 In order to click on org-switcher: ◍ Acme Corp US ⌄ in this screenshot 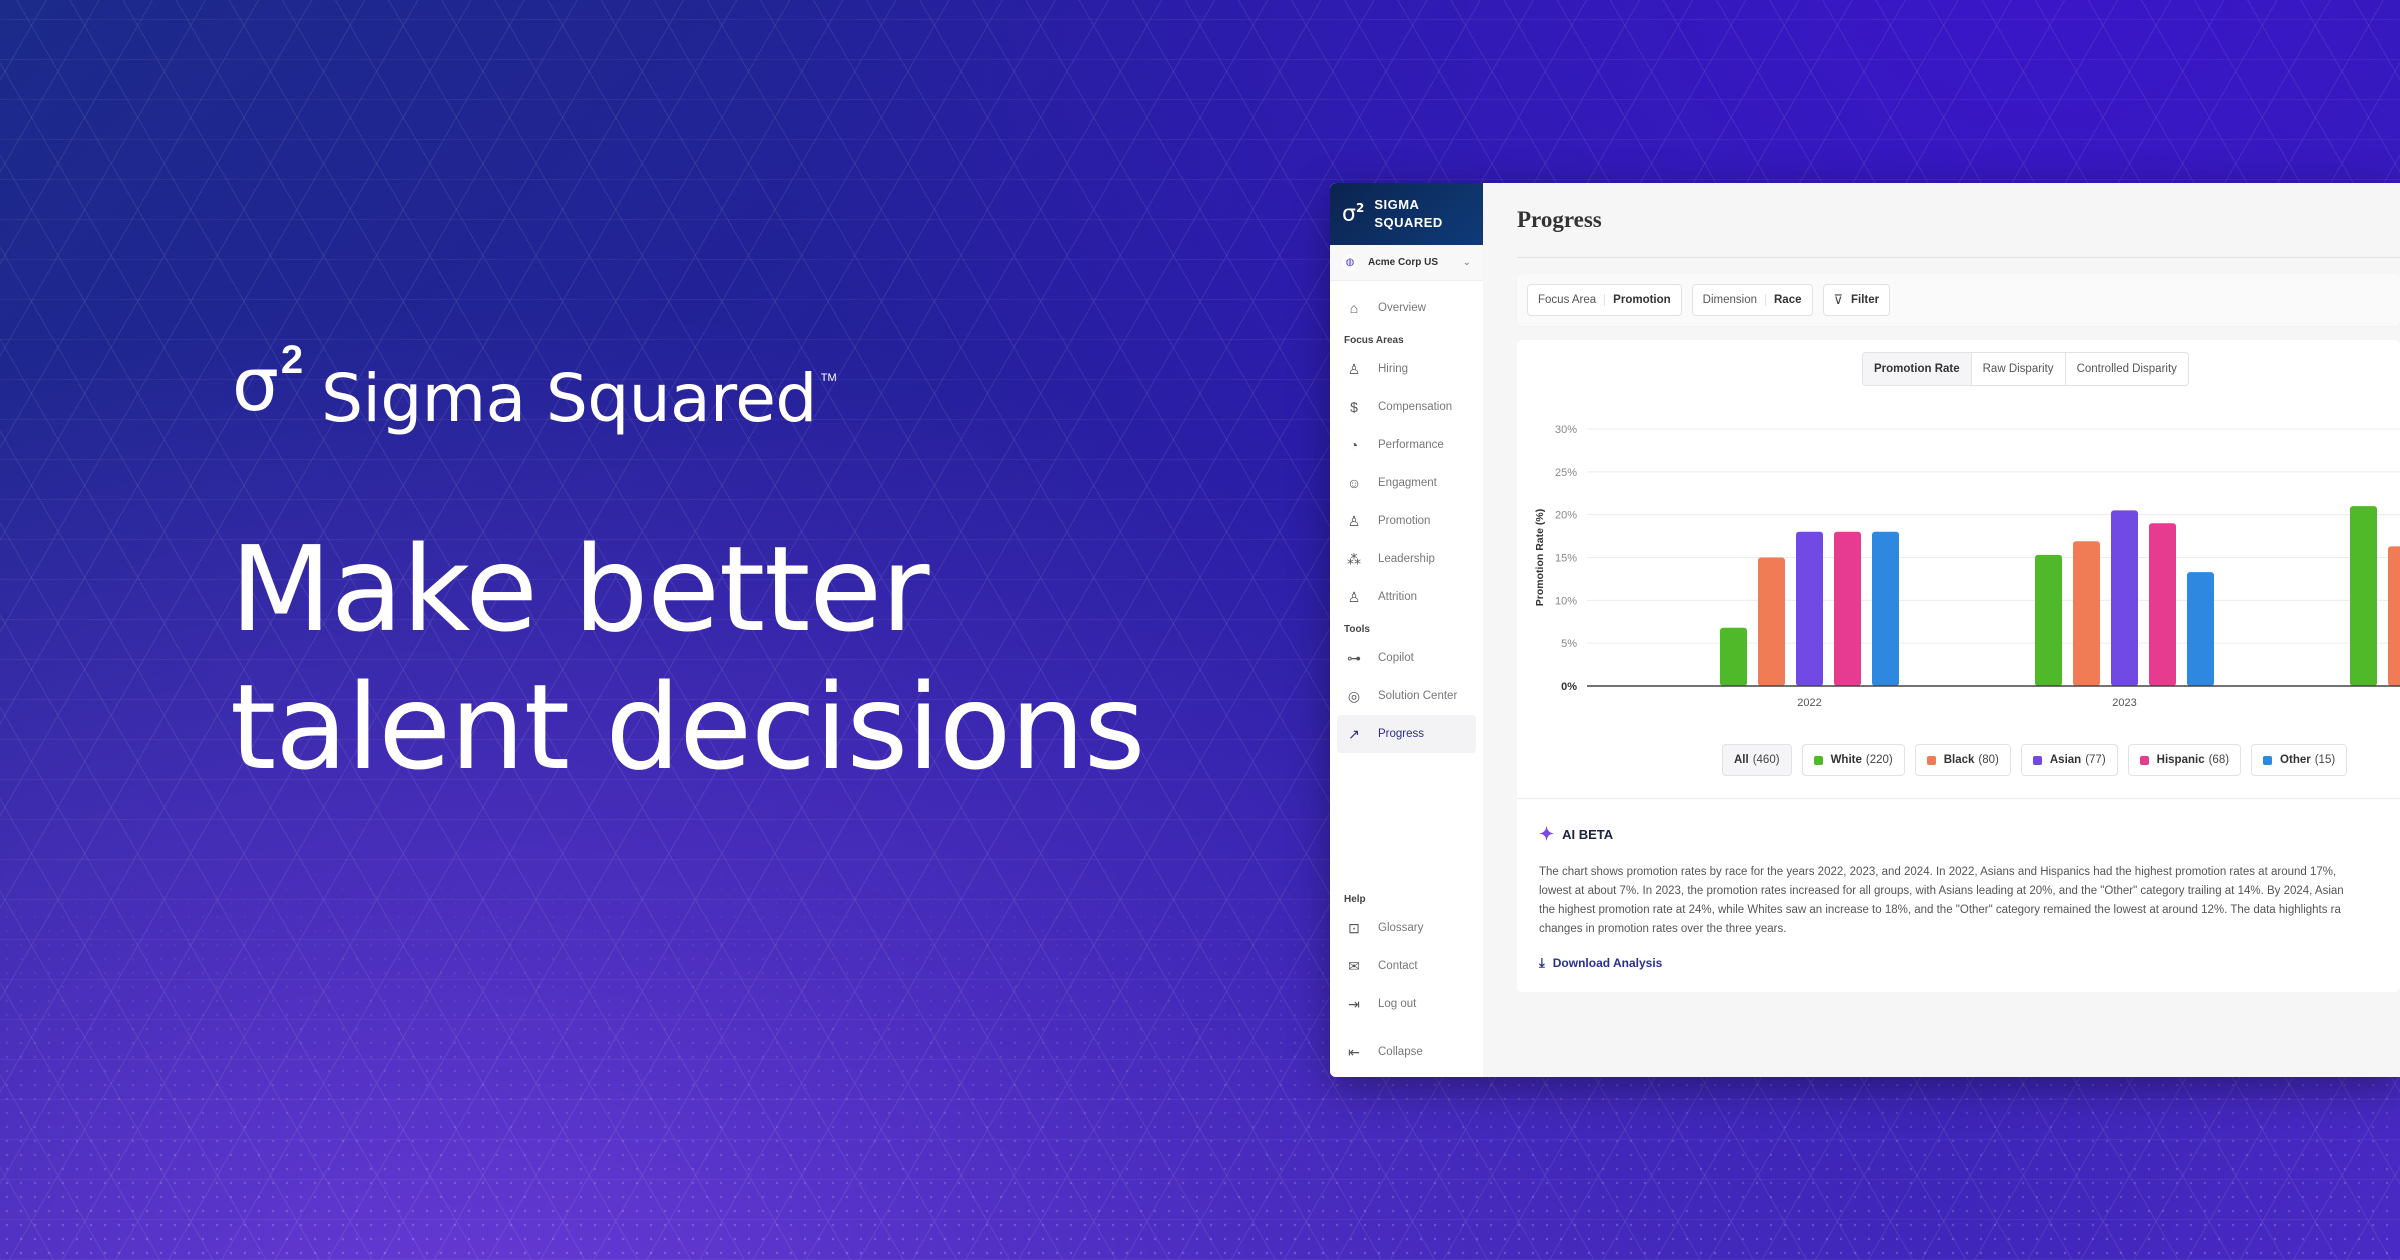, I will do `click(1406, 263)`.